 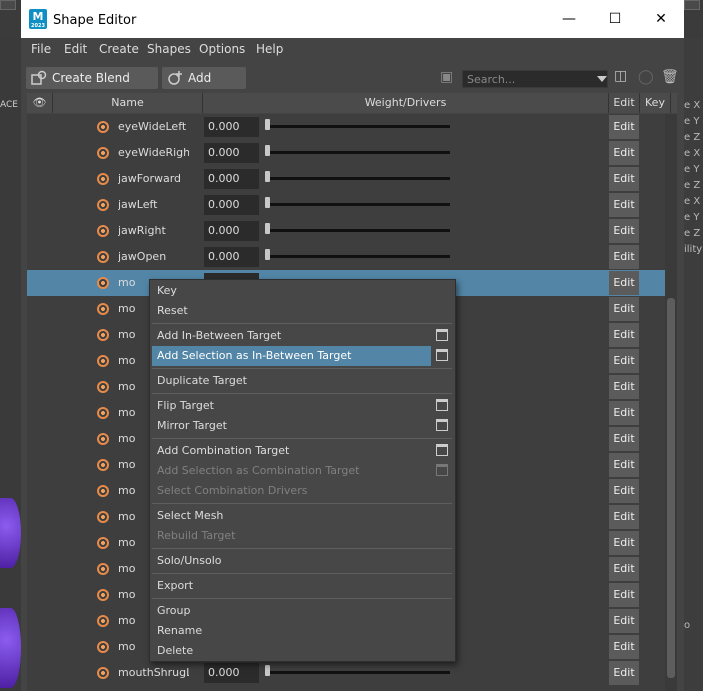 I want to click on minimize-button: —, so click(x=569, y=19).